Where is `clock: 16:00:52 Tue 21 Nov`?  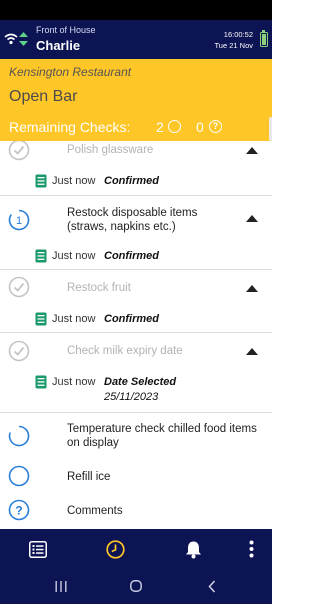 clock: 16:00:52 Tue 21 Nov is located at coordinates (234, 40).